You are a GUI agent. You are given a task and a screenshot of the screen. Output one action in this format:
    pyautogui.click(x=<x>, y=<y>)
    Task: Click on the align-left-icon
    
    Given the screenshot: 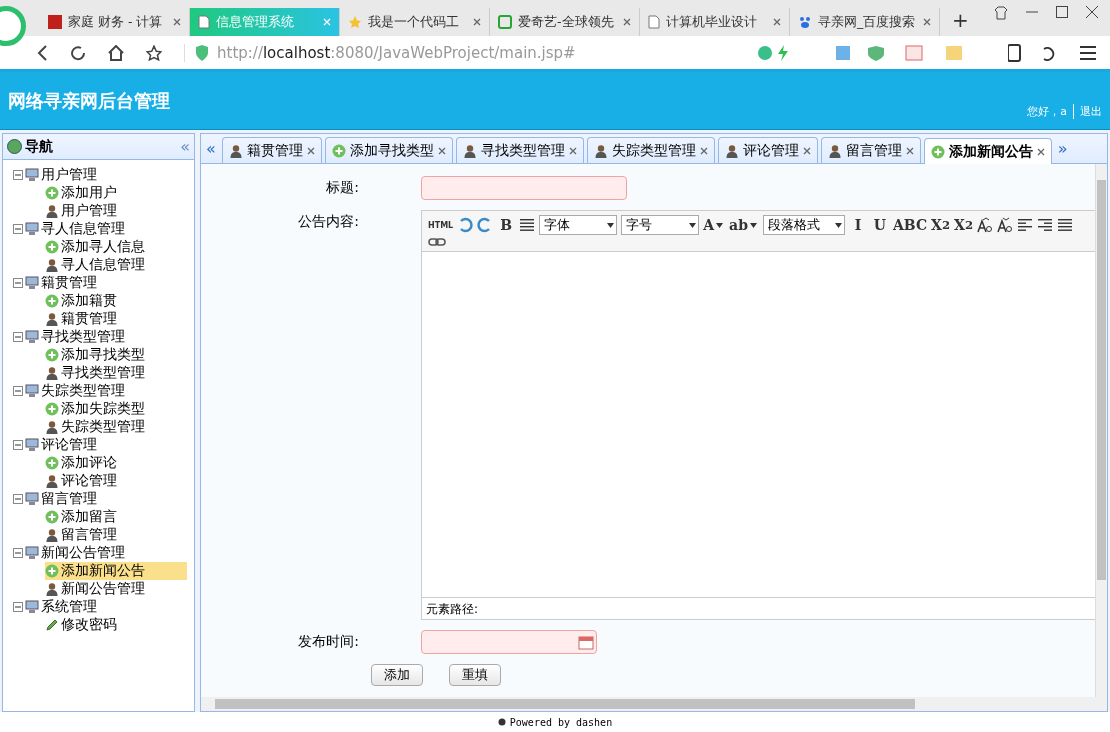 What is the action you would take?
    pyautogui.click(x=1025, y=225)
    